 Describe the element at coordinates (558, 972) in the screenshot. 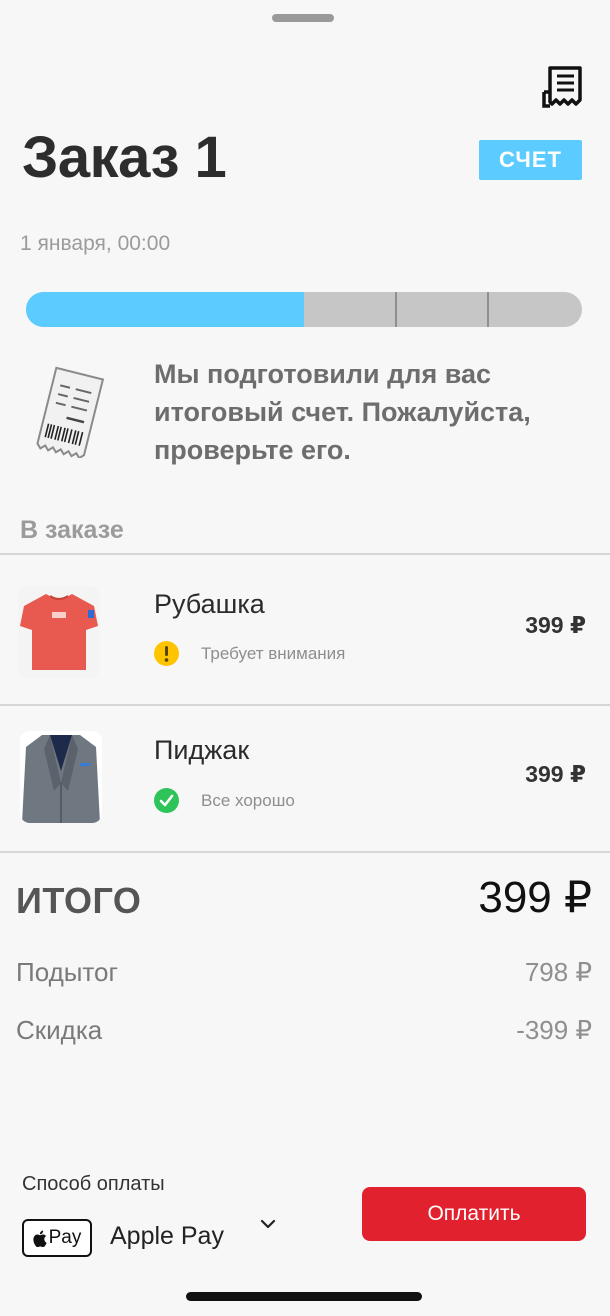

I see `subtotal-value: 798 ₽` at that location.